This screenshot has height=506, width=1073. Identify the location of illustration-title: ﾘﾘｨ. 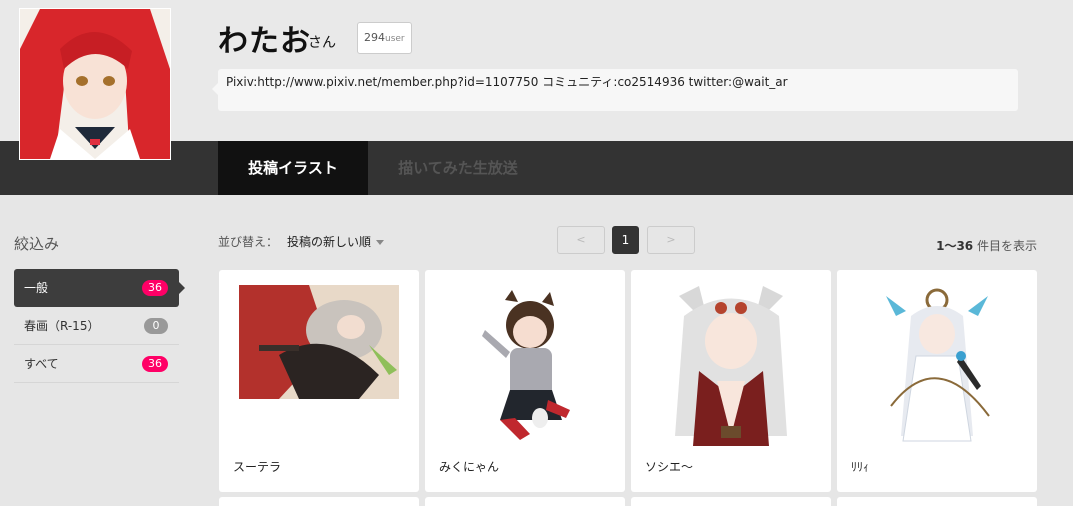
(860, 467).